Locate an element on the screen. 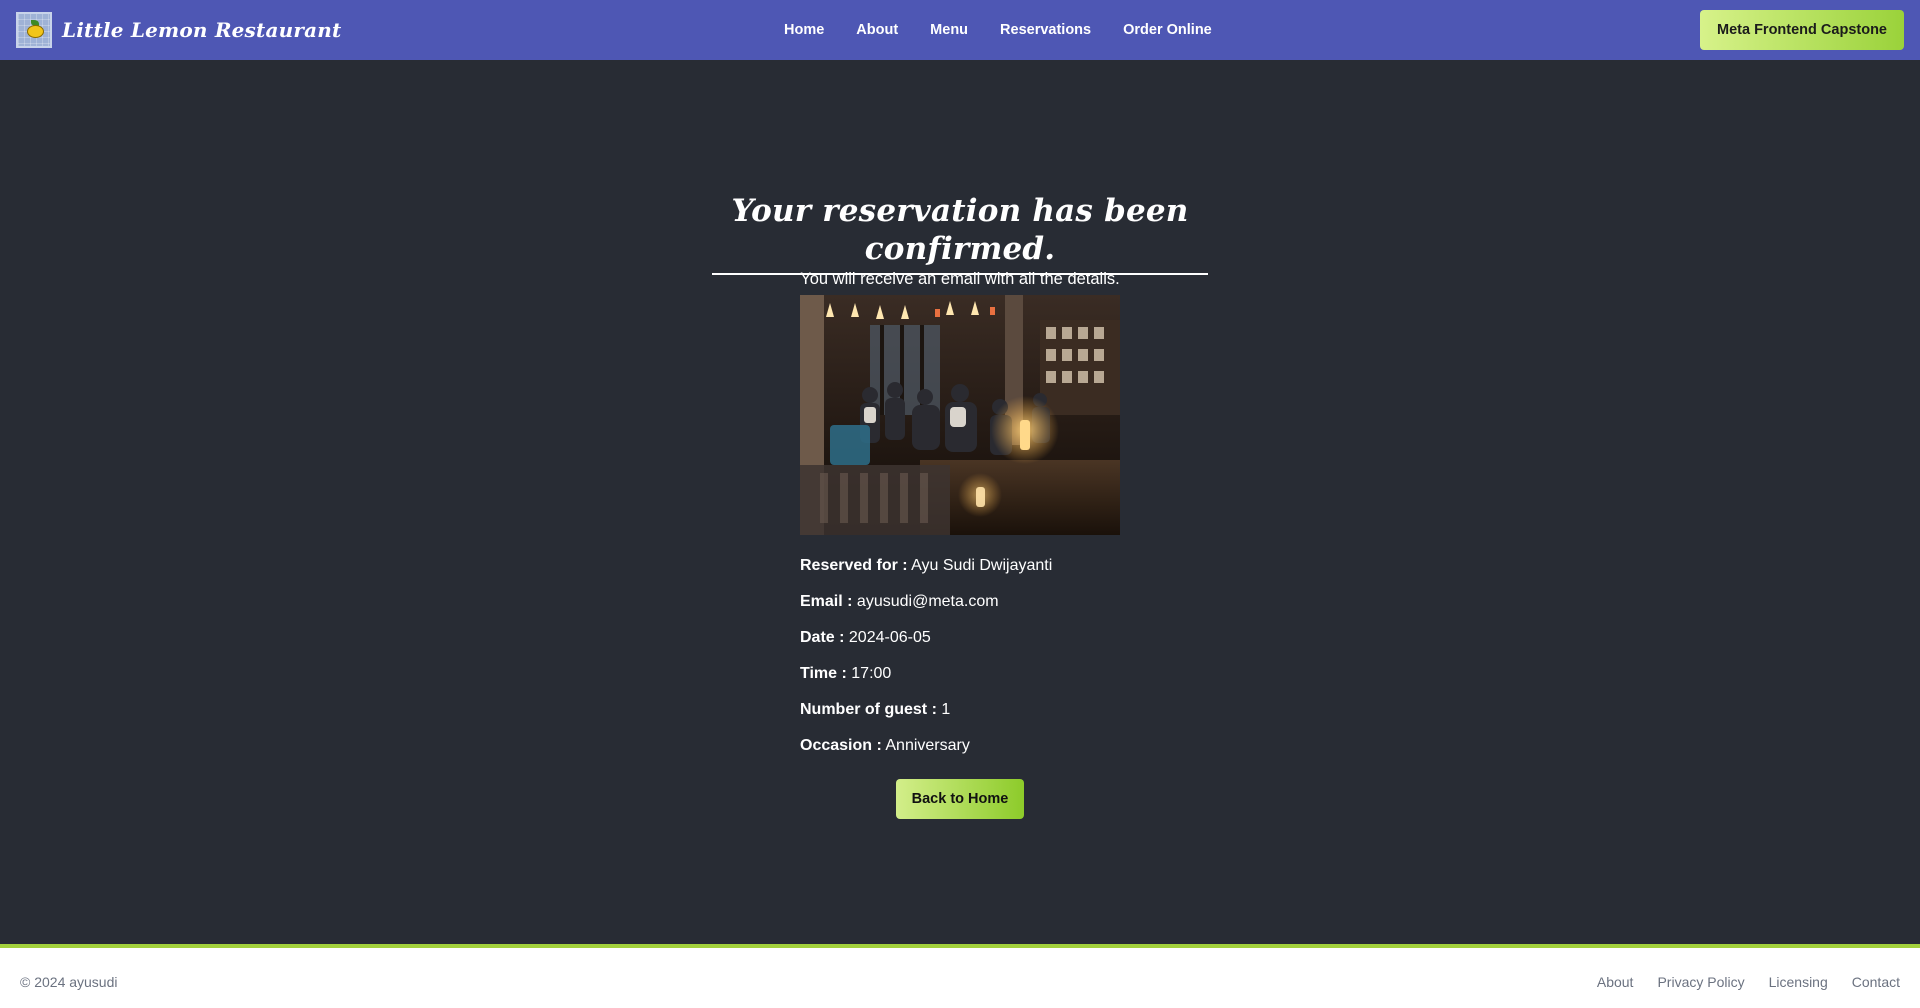  footer-link-licensing: Licensing is located at coordinates (1798, 982).